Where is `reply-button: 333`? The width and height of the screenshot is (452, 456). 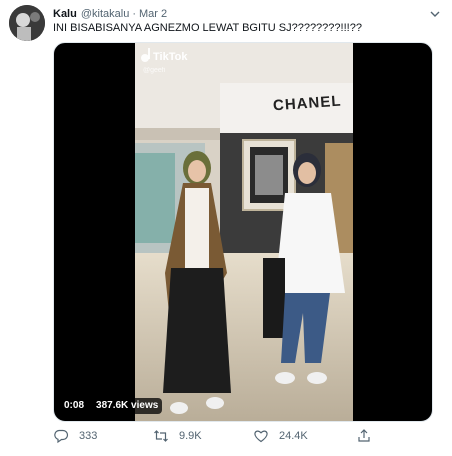
reply-button: 333 is located at coordinates (75, 436).